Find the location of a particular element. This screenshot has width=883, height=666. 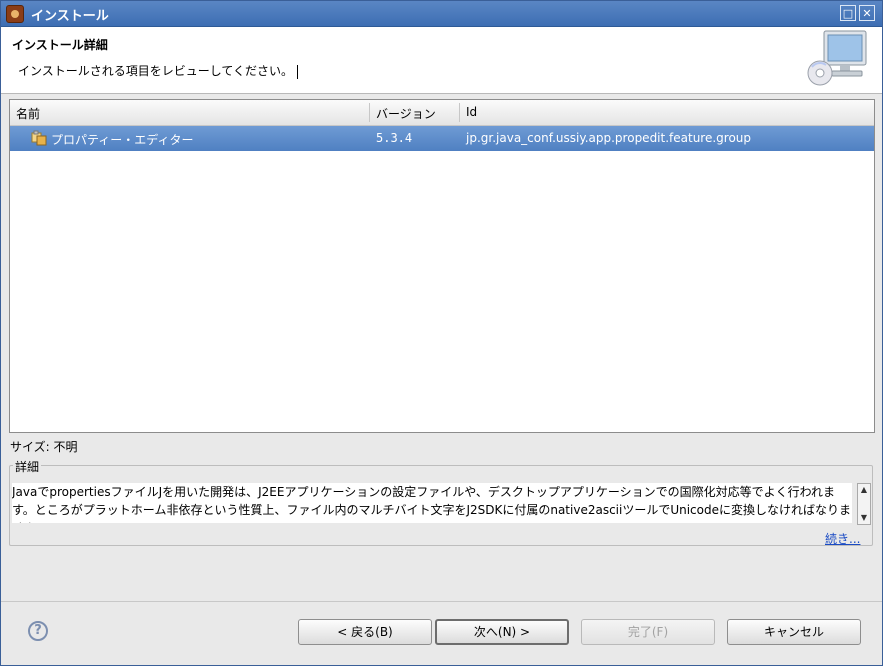

window-titlebar: インストール □ ✕ is located at coordinates (441, 13).